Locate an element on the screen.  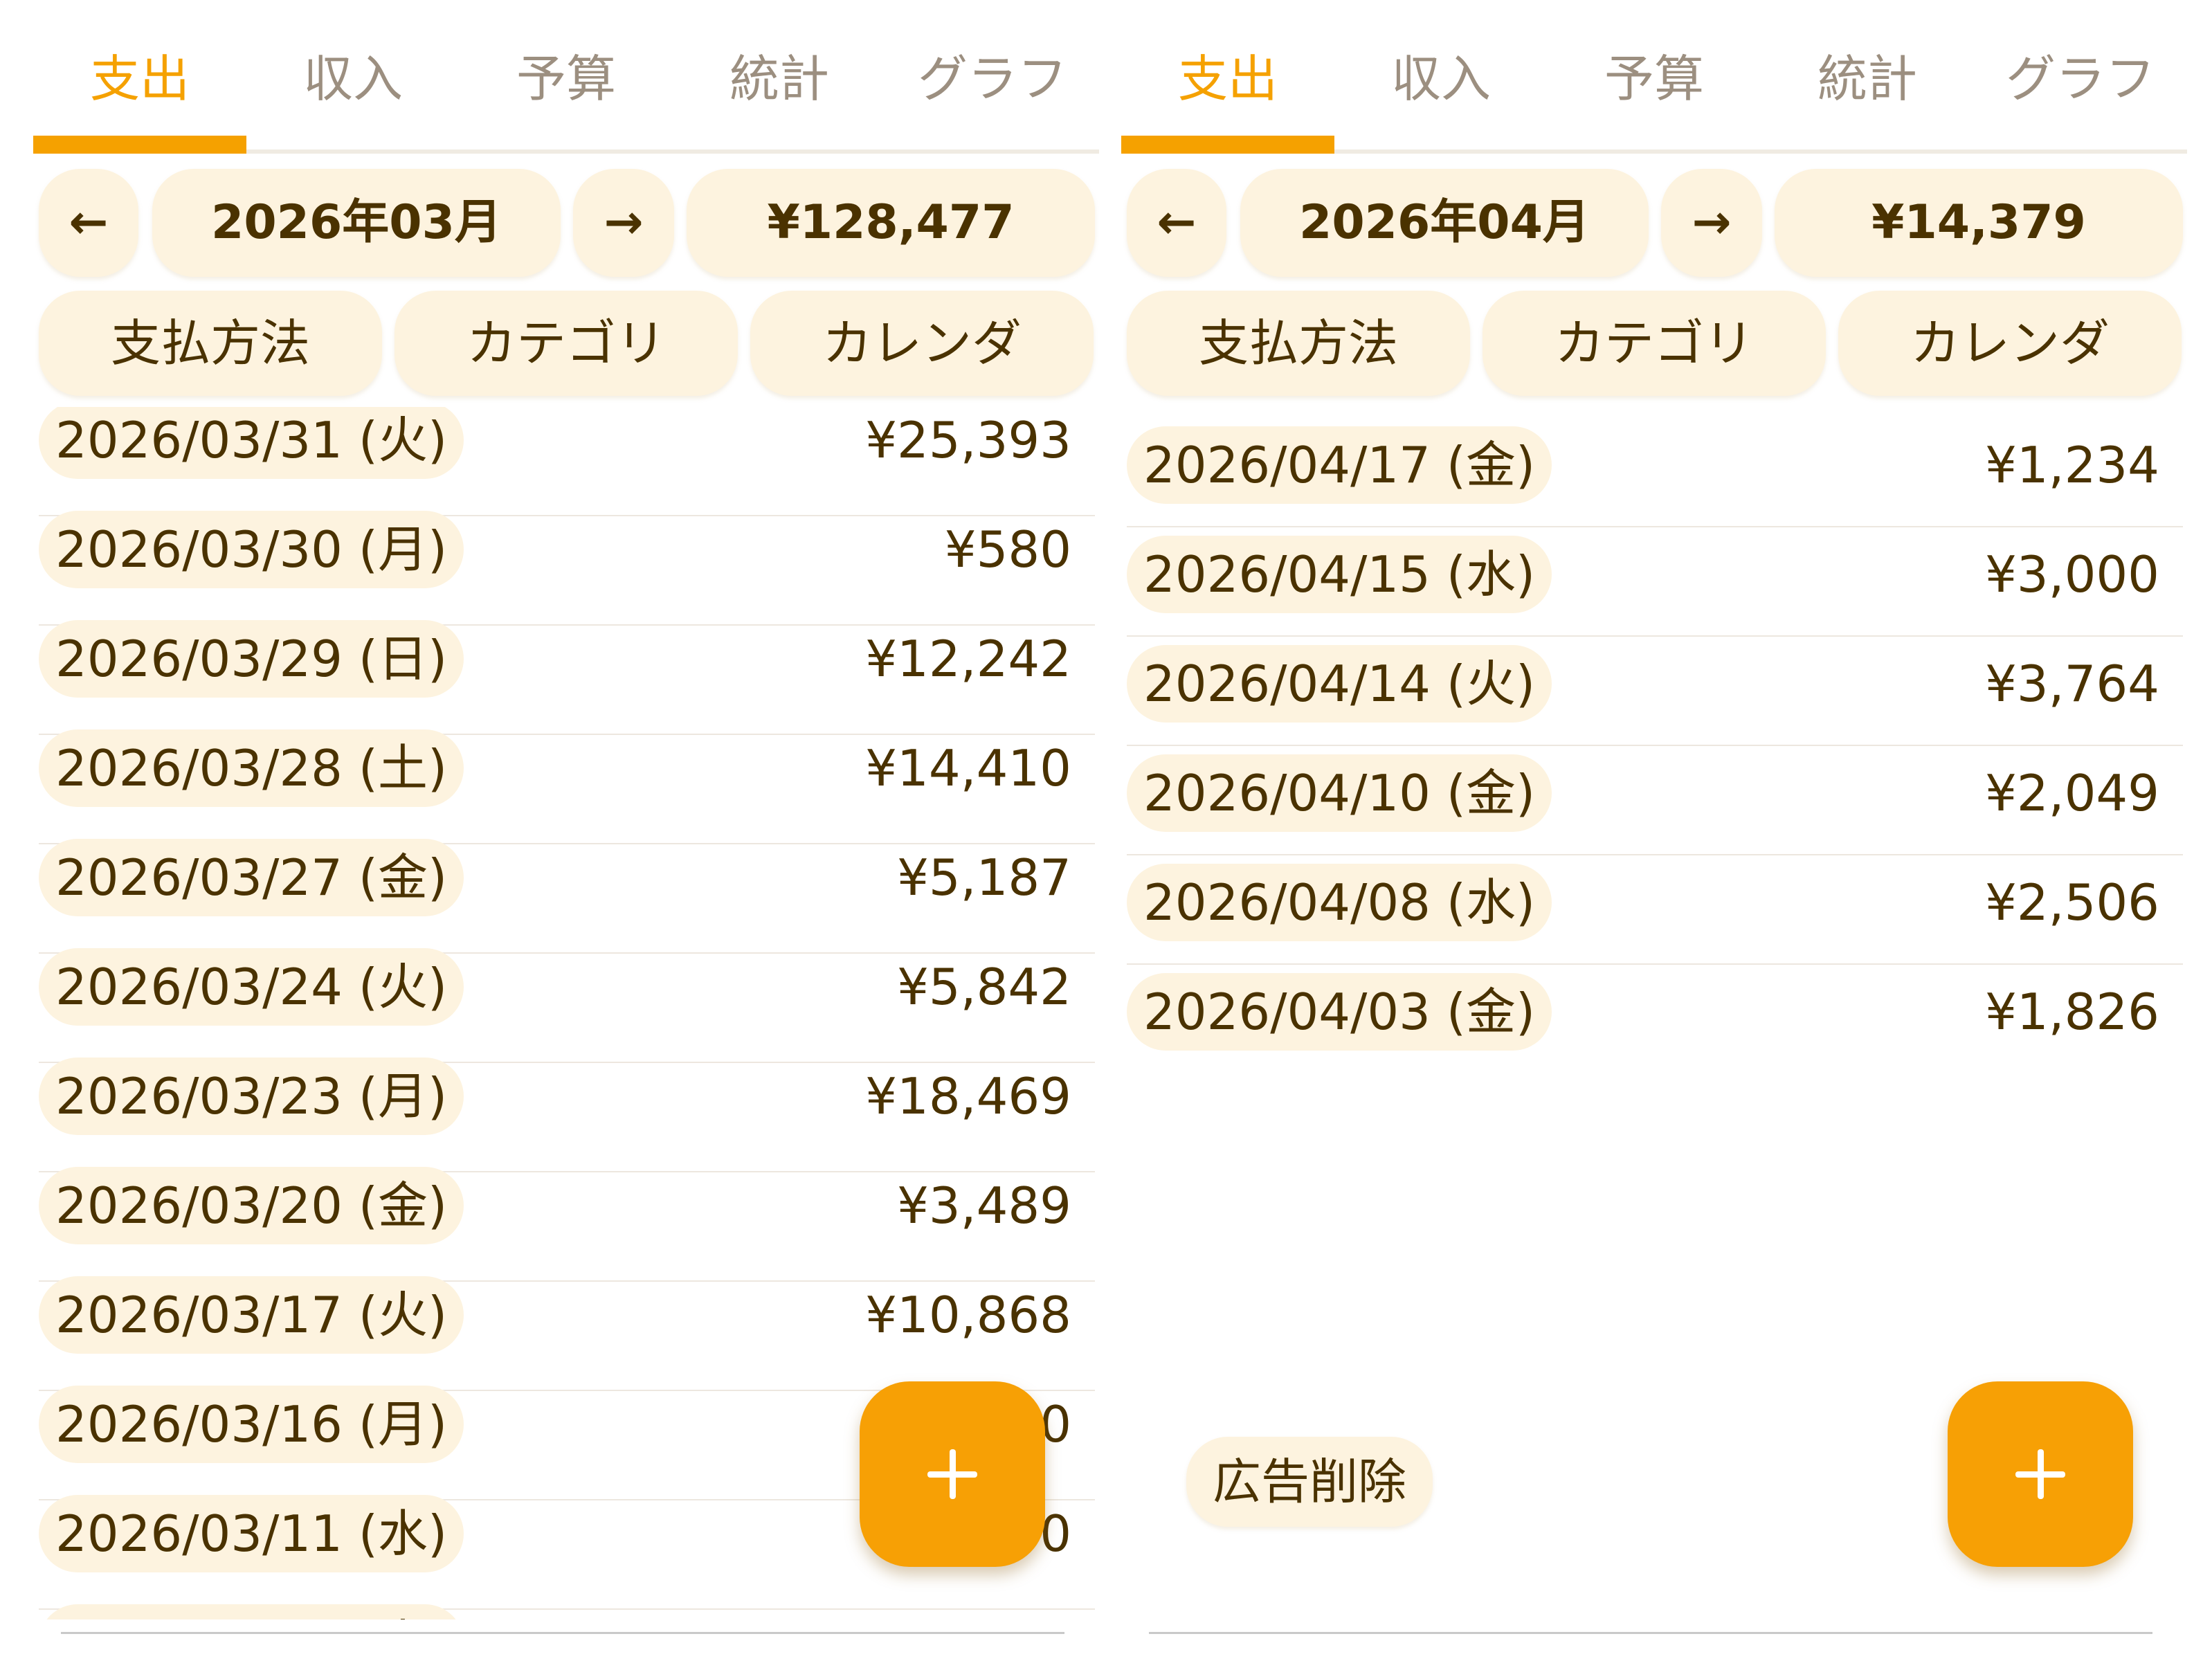
month-label: 2026年03月 is located at coordinates (356, 223).